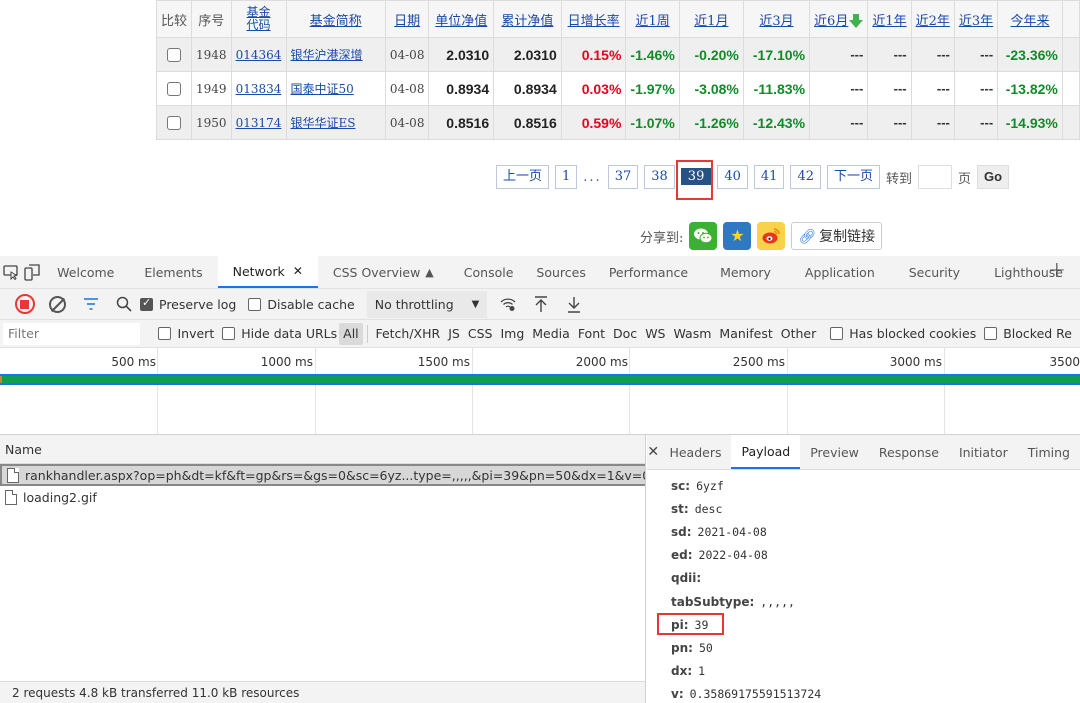 The height and width of the screenshot is (703, 1080). I want to click on copy-link-button: 🔗︎ 复制链接, so click(837, 236).